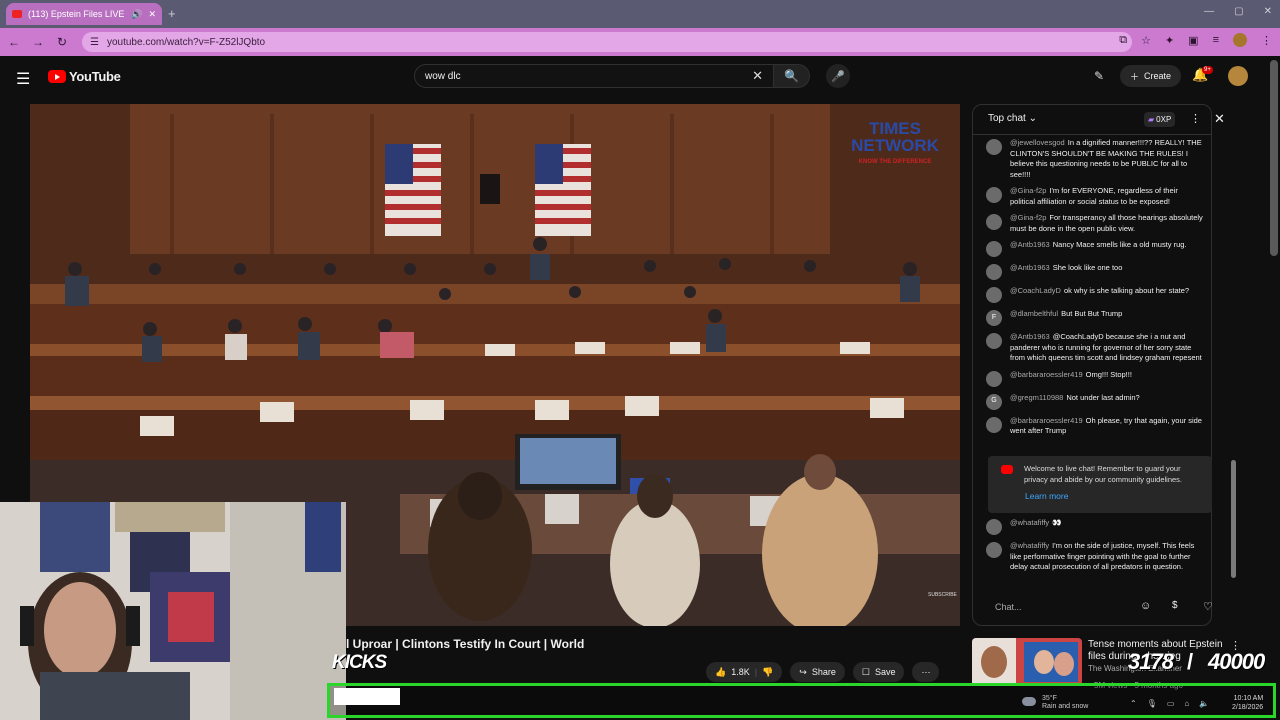  I want to click on chat-more-icon: ⋮, so click(1195, 118).